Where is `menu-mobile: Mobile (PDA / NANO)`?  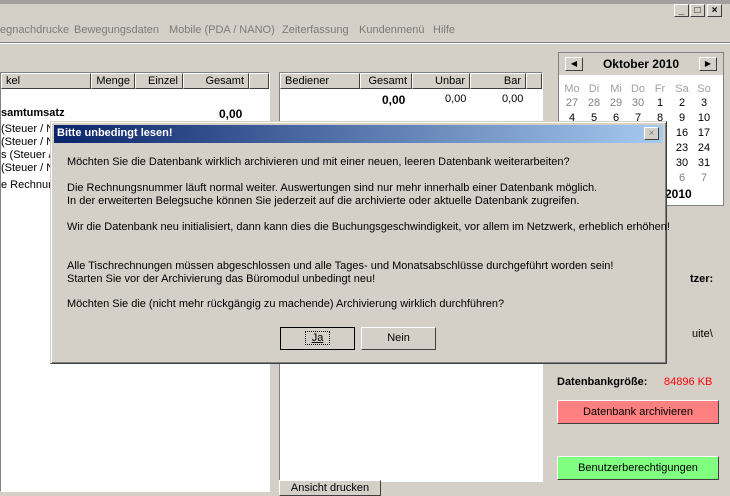
menu-mobile: Mobile (PDA / NANO) is located at coordinates (222, 30).